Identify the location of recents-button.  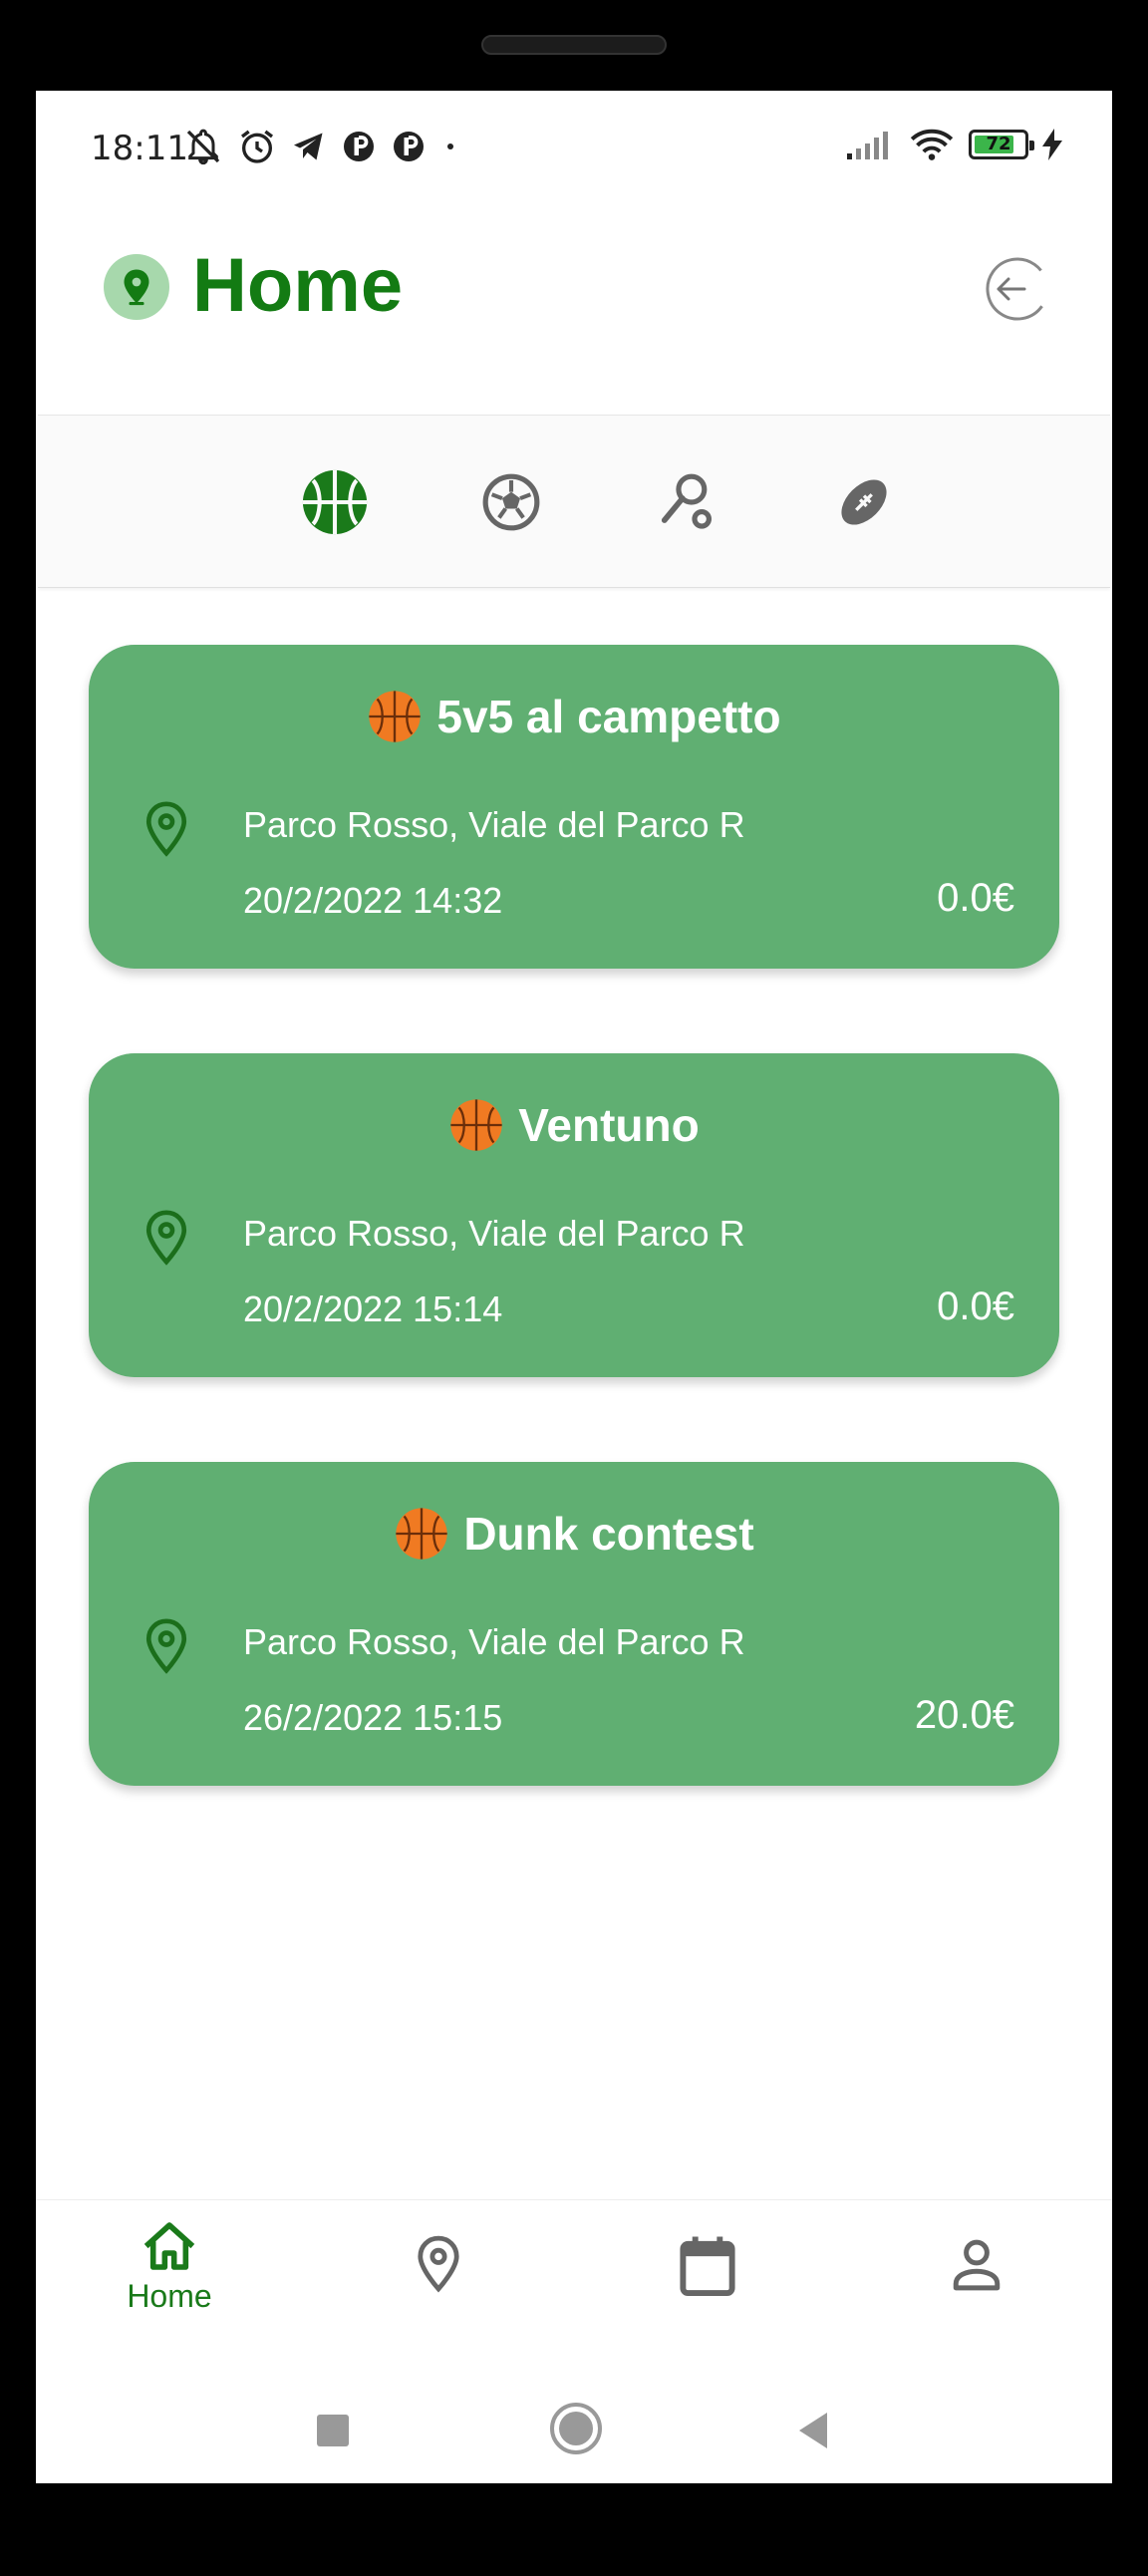
(333, 2430).